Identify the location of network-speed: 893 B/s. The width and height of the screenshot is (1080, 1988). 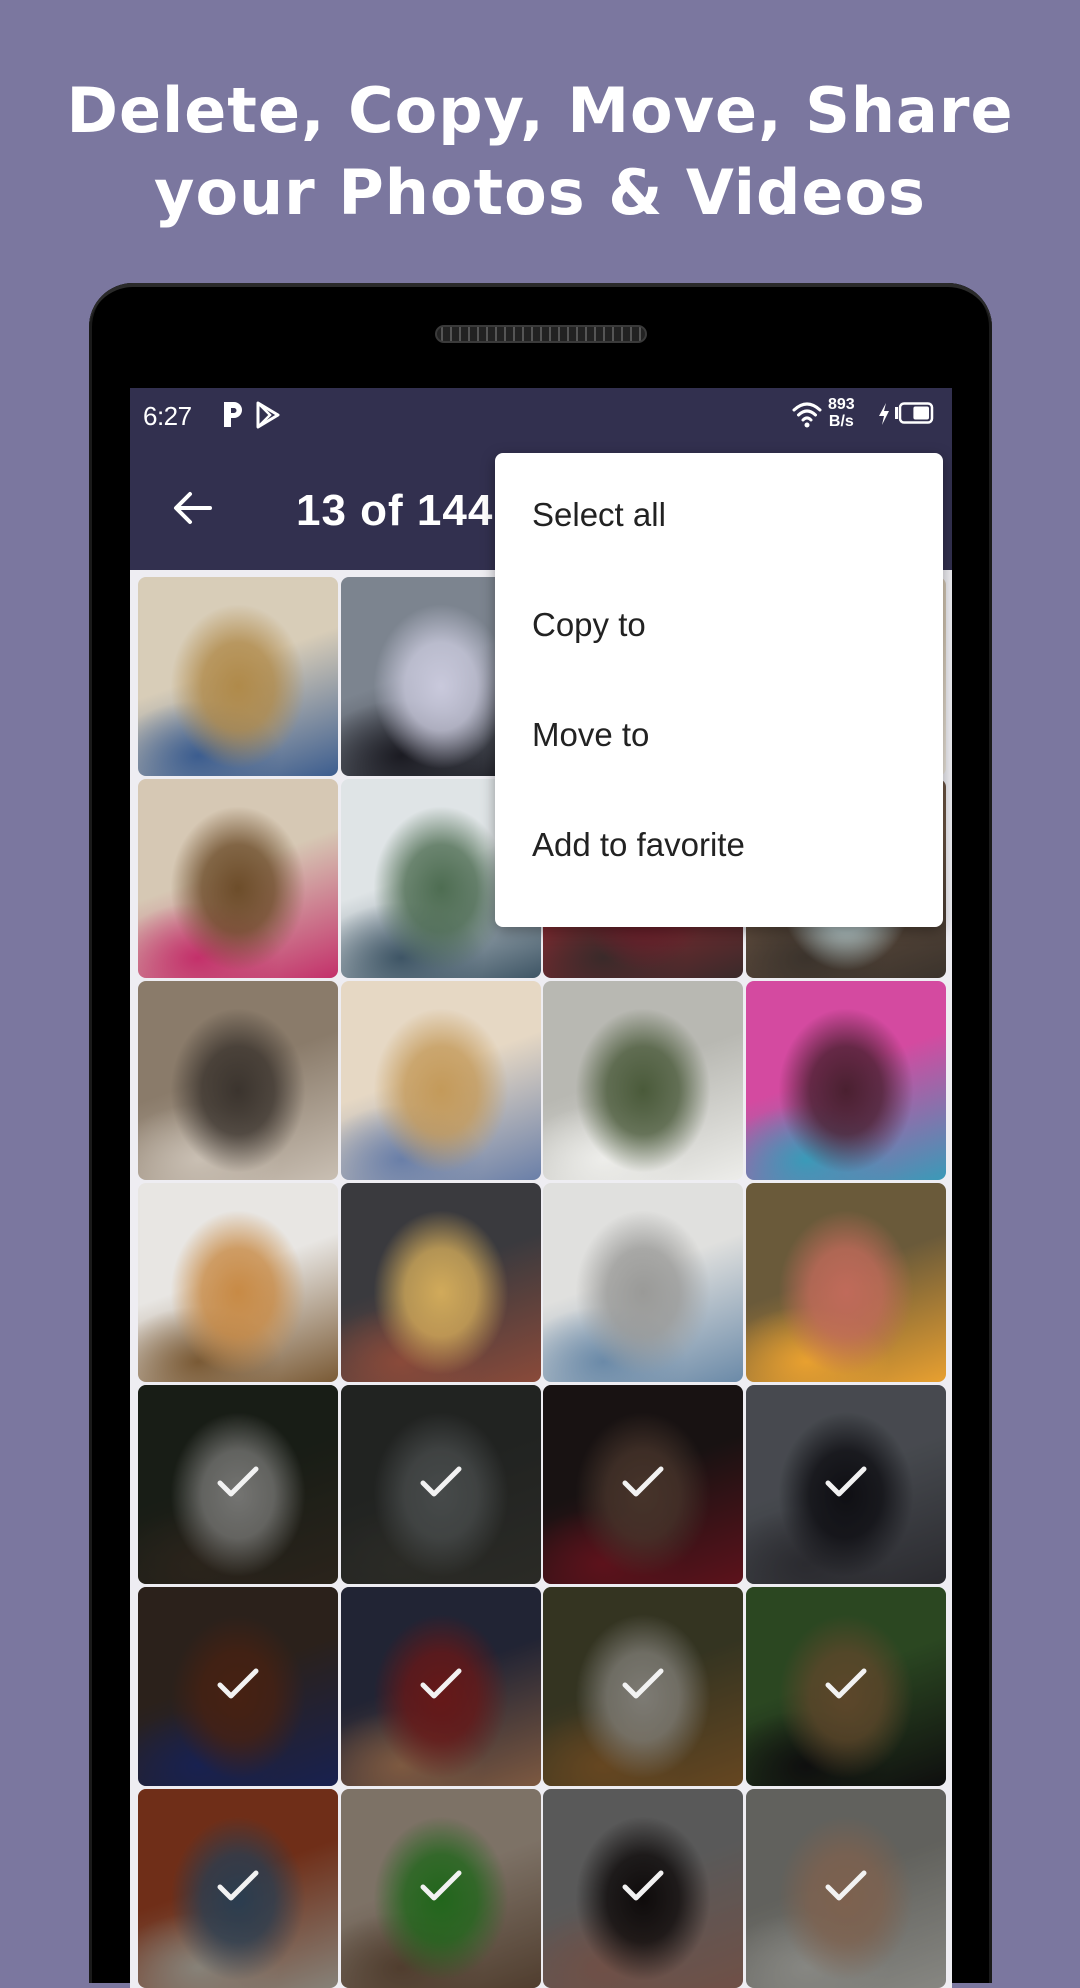
(841, 413).